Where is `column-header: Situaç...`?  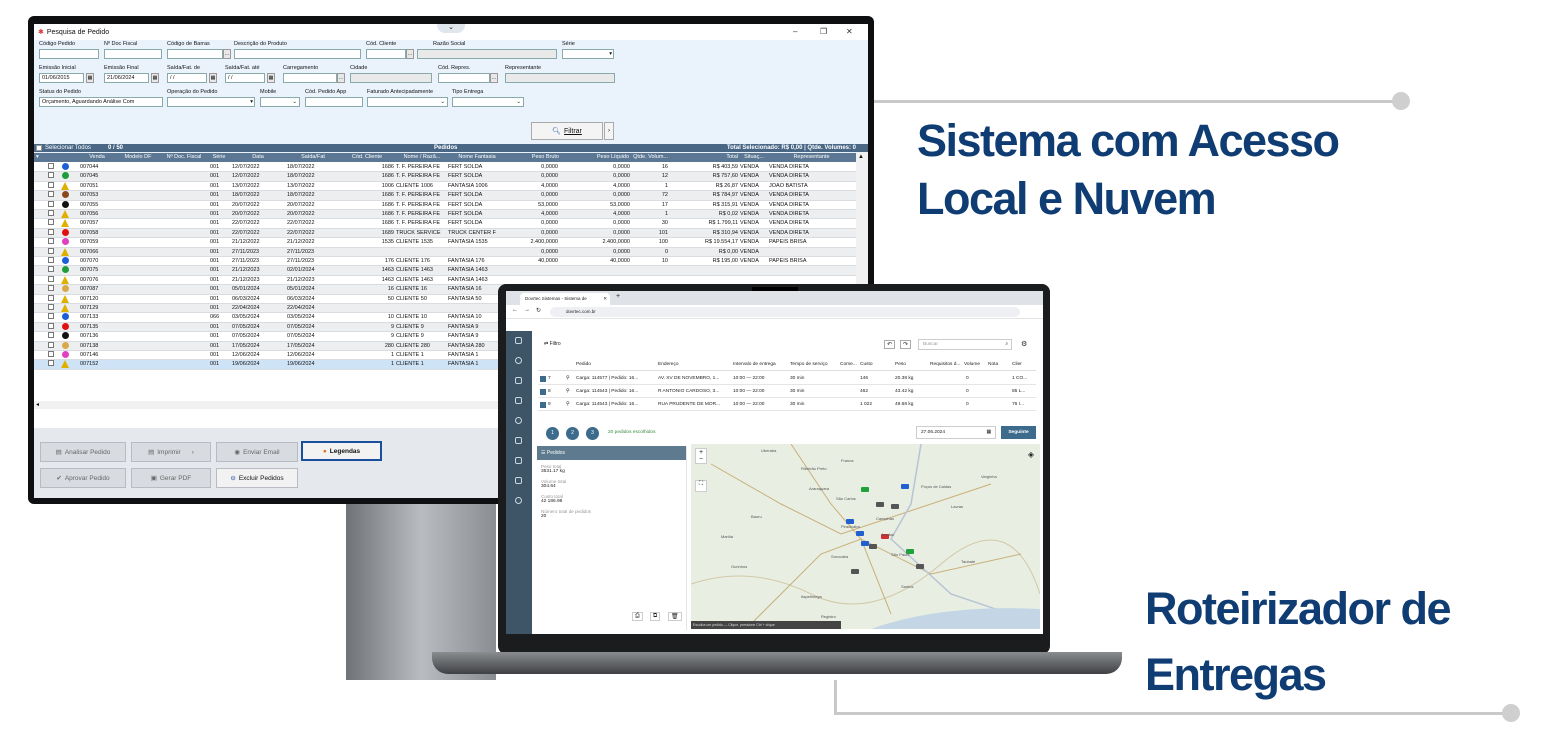
column-header: Situaç... is located at coordinates (754, 157).